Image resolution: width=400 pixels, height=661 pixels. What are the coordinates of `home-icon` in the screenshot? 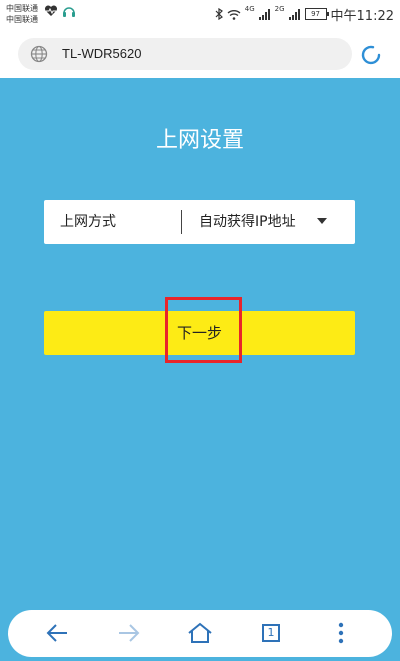 It's located at (200, 632).